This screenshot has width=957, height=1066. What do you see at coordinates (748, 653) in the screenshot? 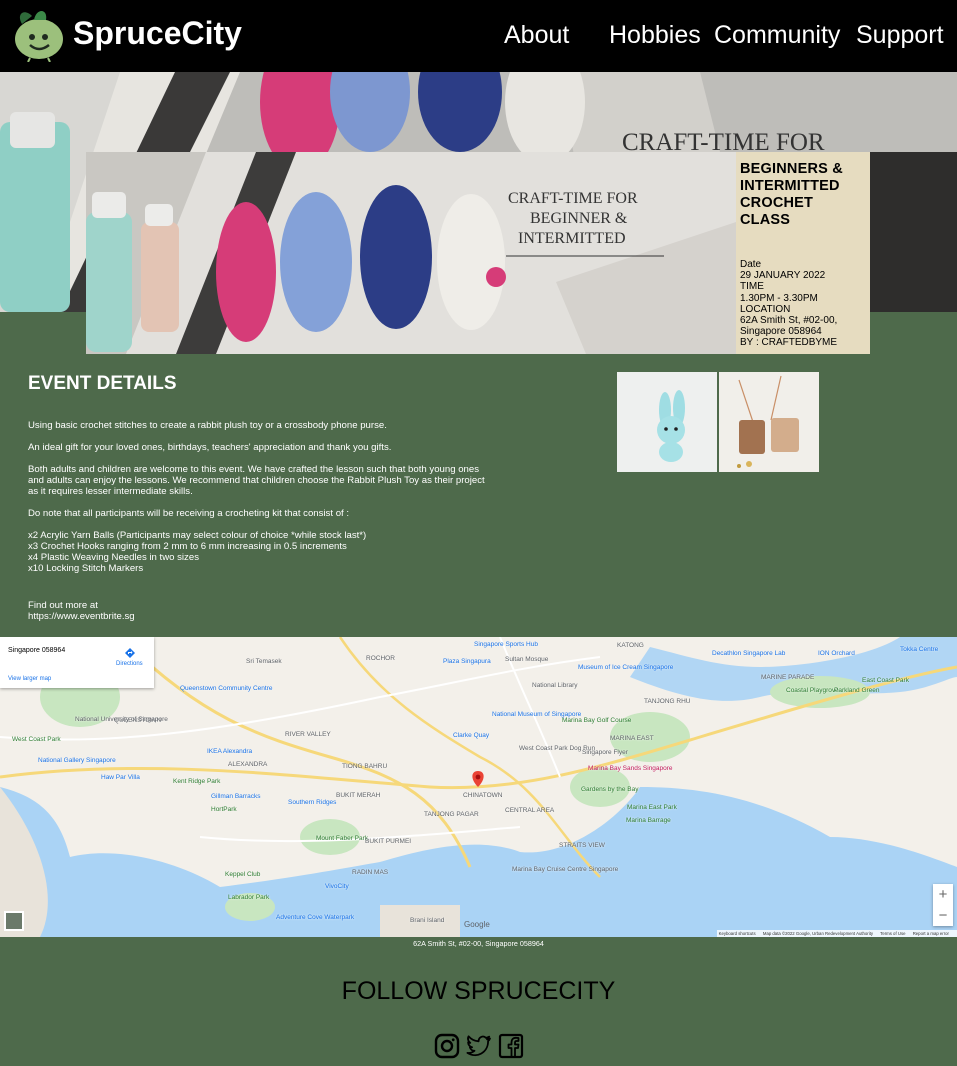
I see `map-place-label: Decathlon Singapore Lab` at bounding box center [748, 653].